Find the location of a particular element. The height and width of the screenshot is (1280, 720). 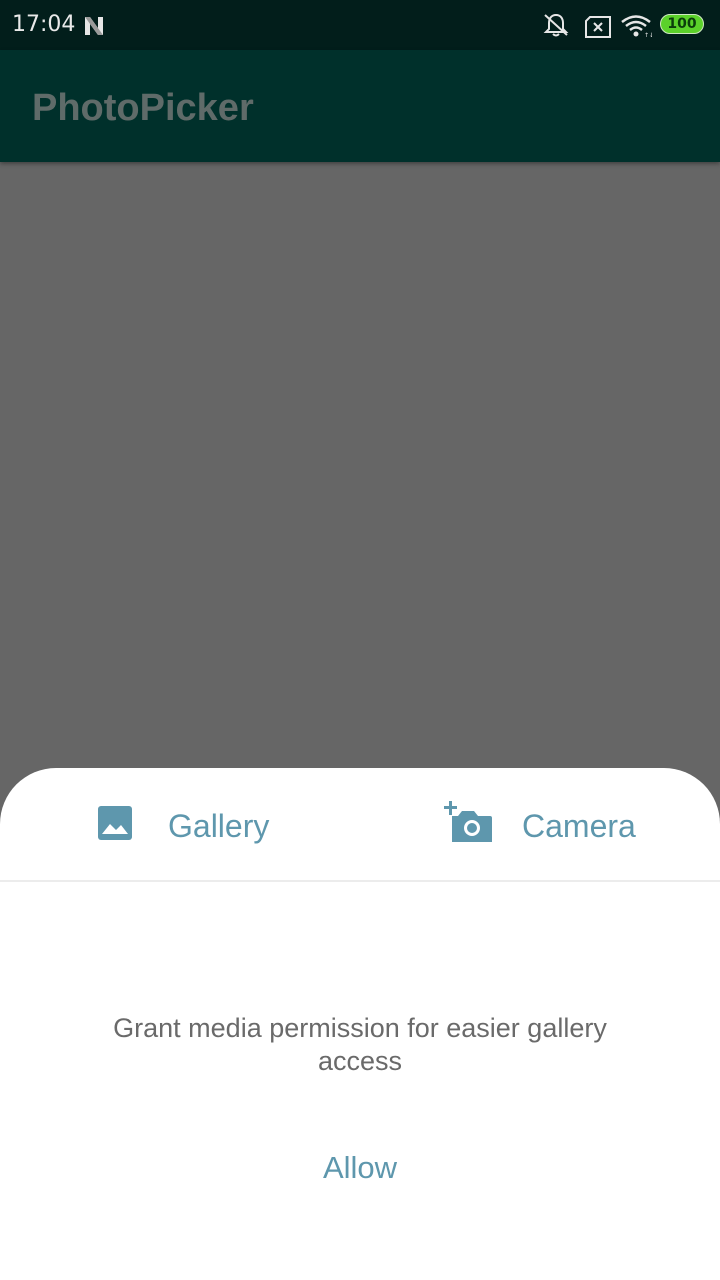

camera-tab-label: Camera is located at coordinates (579, 826).